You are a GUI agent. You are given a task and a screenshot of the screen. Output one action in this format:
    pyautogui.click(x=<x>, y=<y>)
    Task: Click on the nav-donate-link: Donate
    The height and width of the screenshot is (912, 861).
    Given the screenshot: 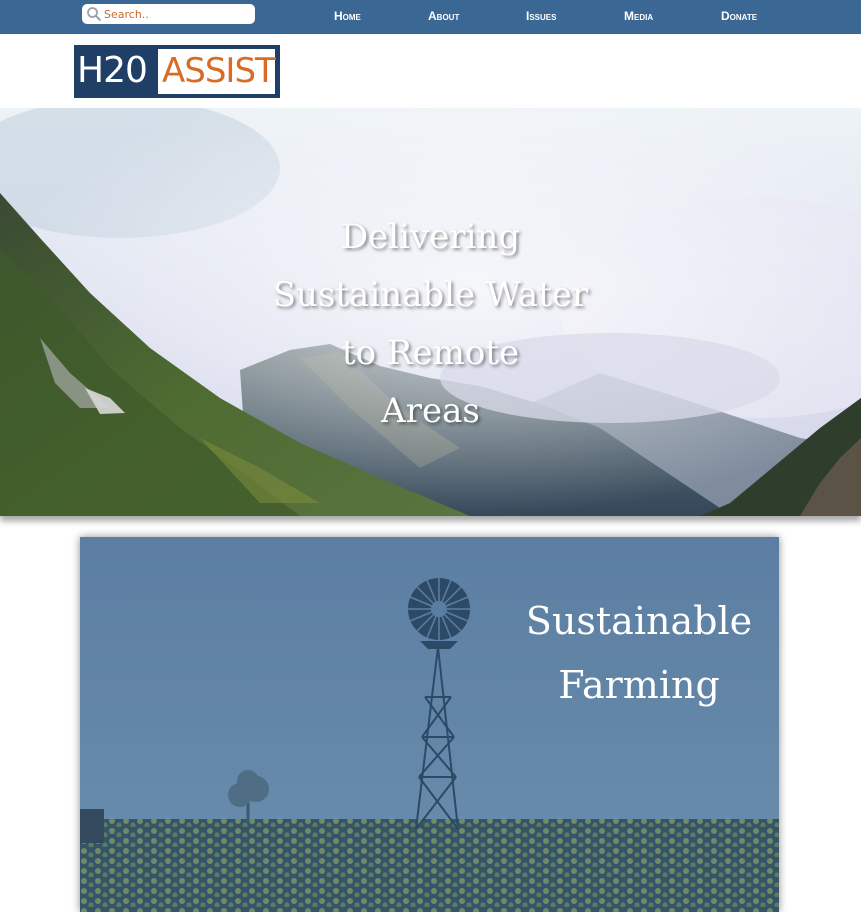 What is the action you would take?
    pyautogui.click(x=739, y=16)
    